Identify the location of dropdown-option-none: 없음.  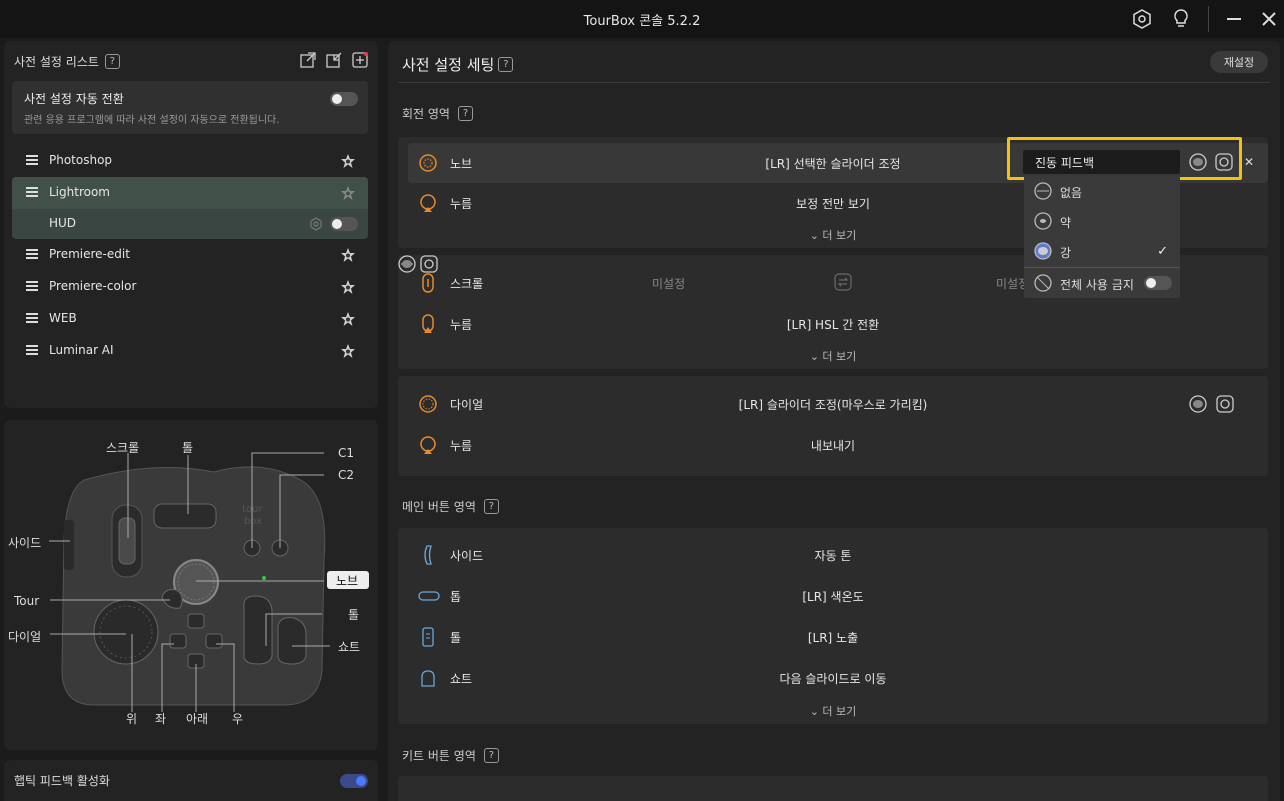
(1102, 191).